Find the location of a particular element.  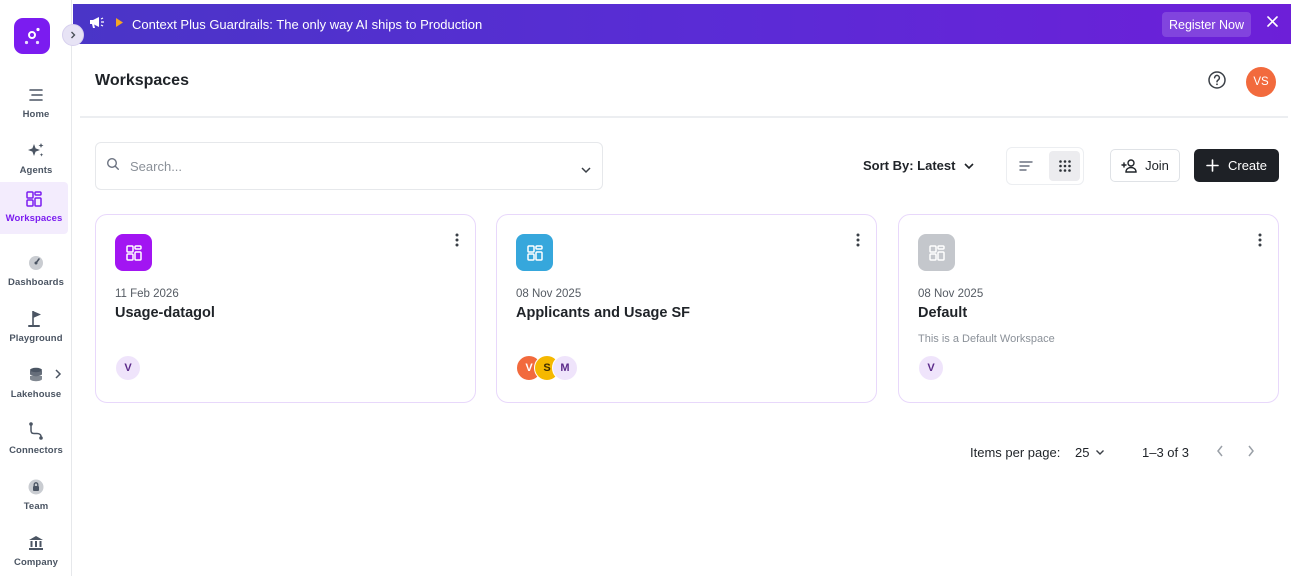

grid-view-button is located at coordinates (1064, 166).